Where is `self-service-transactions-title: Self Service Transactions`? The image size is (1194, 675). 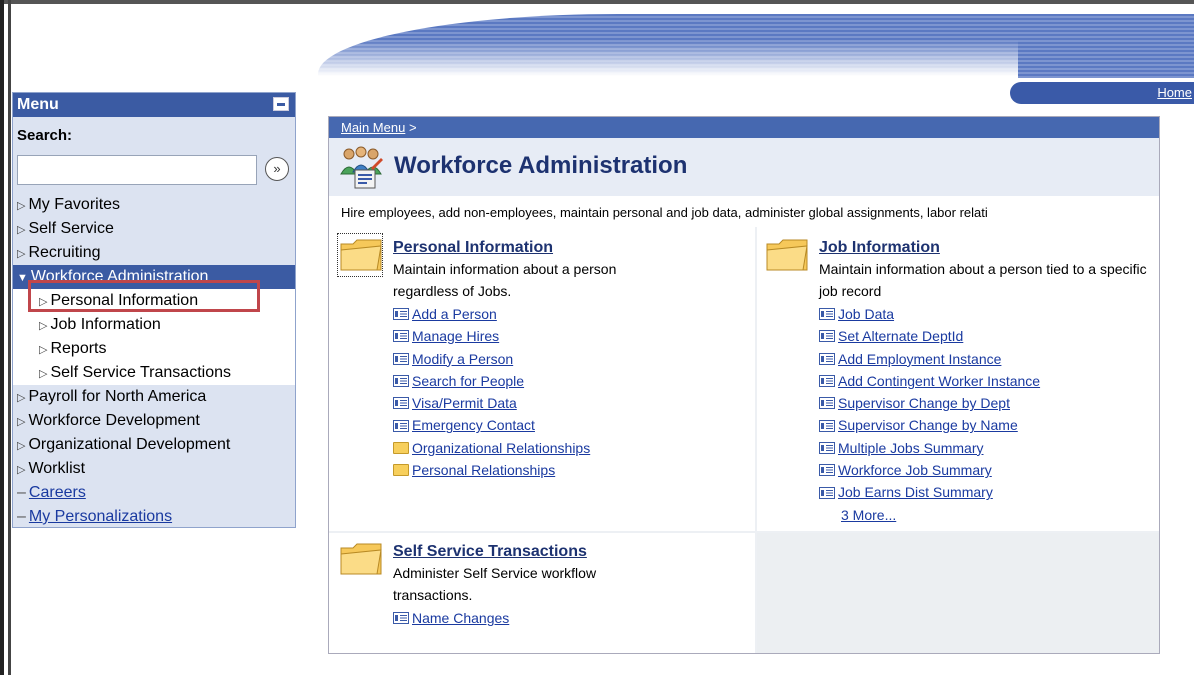 self-service-transactions-title: Self Service Transactions is located at coordinates (490, 552).